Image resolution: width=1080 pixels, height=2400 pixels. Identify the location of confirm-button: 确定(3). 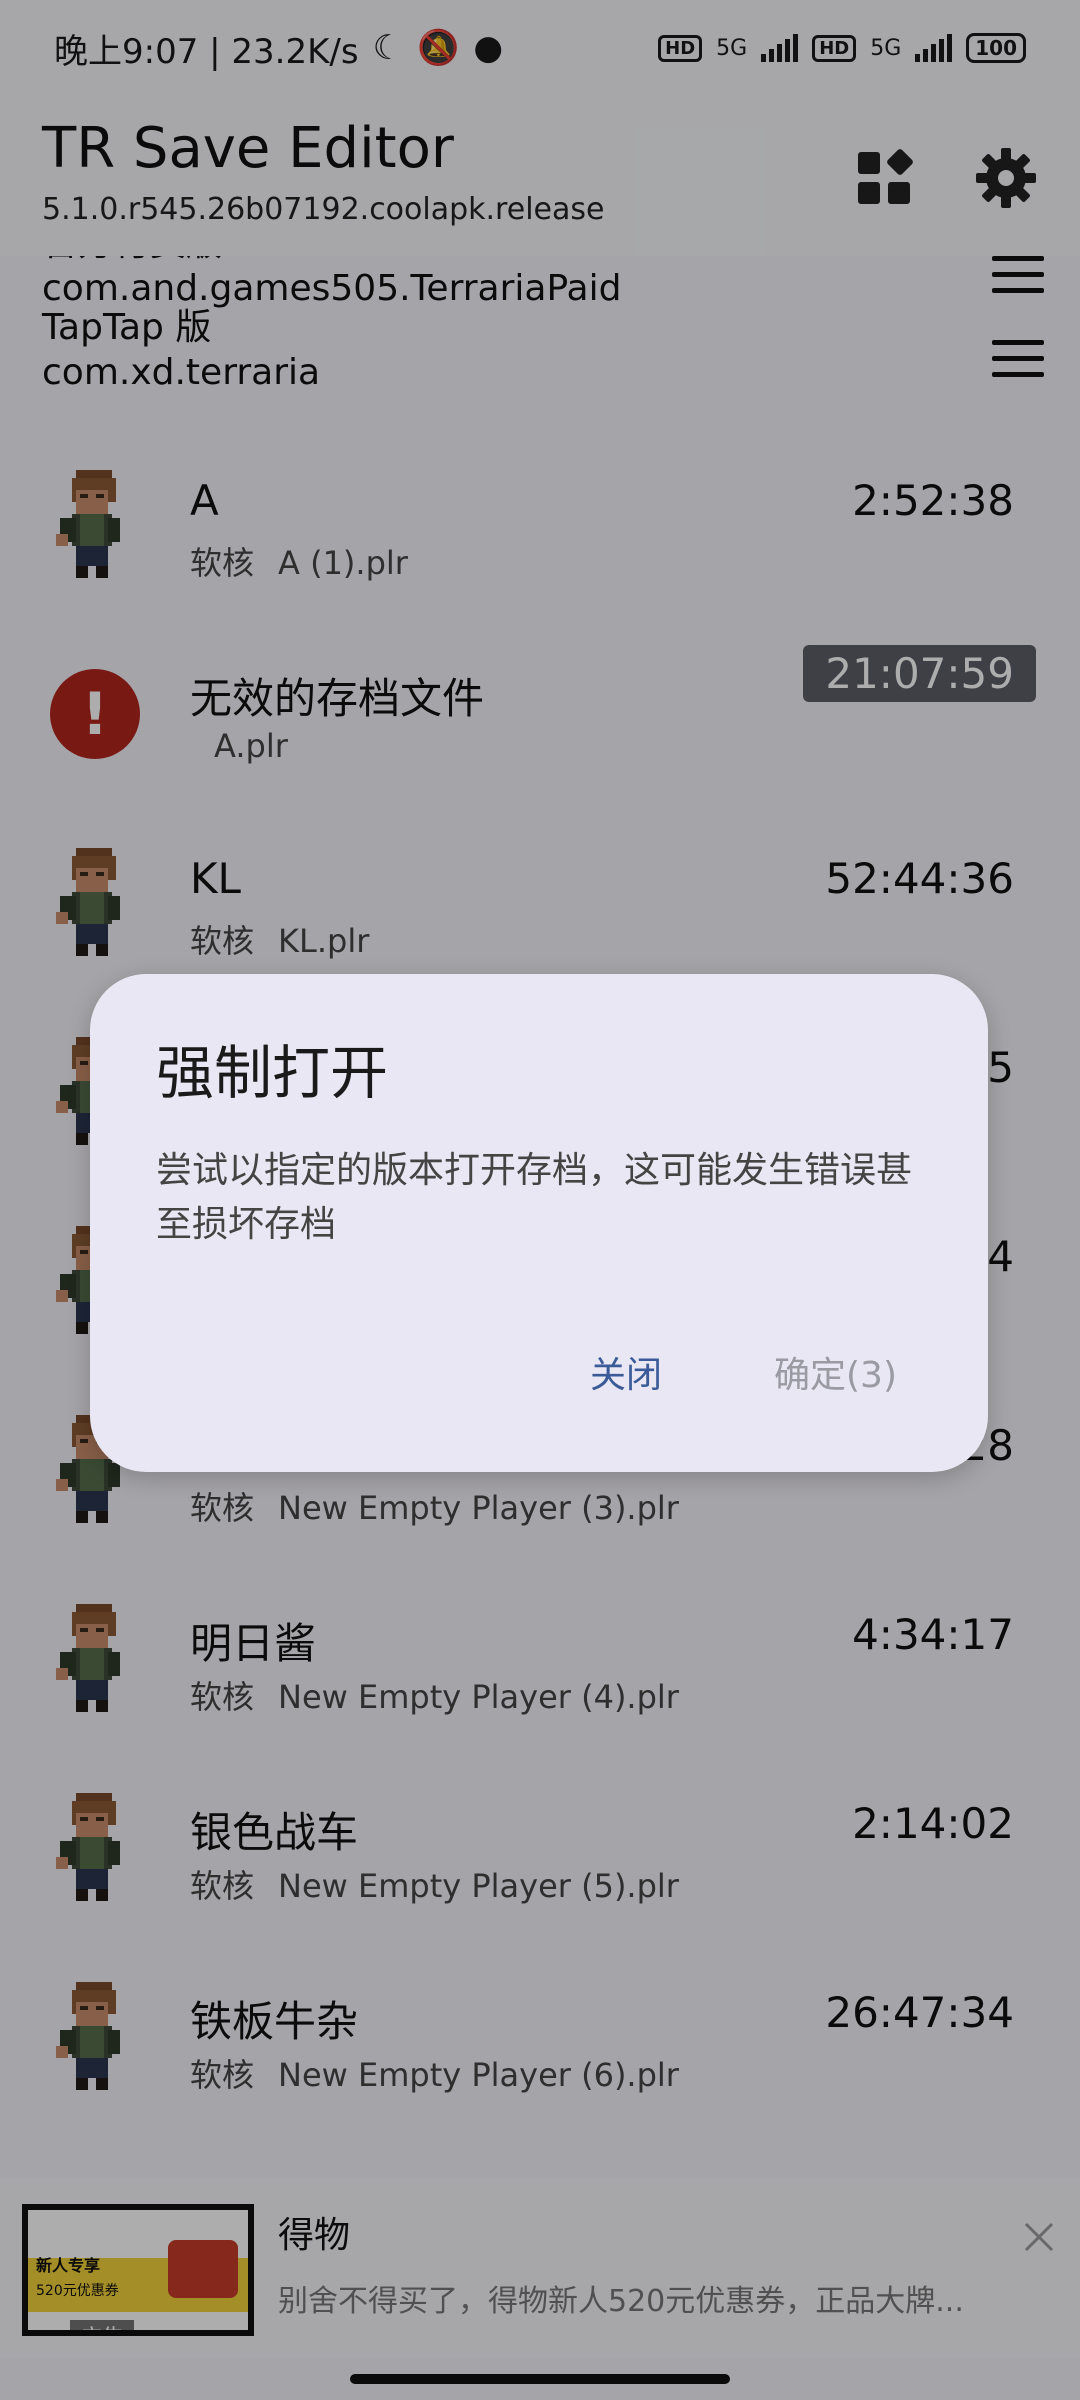
(835, 1372).